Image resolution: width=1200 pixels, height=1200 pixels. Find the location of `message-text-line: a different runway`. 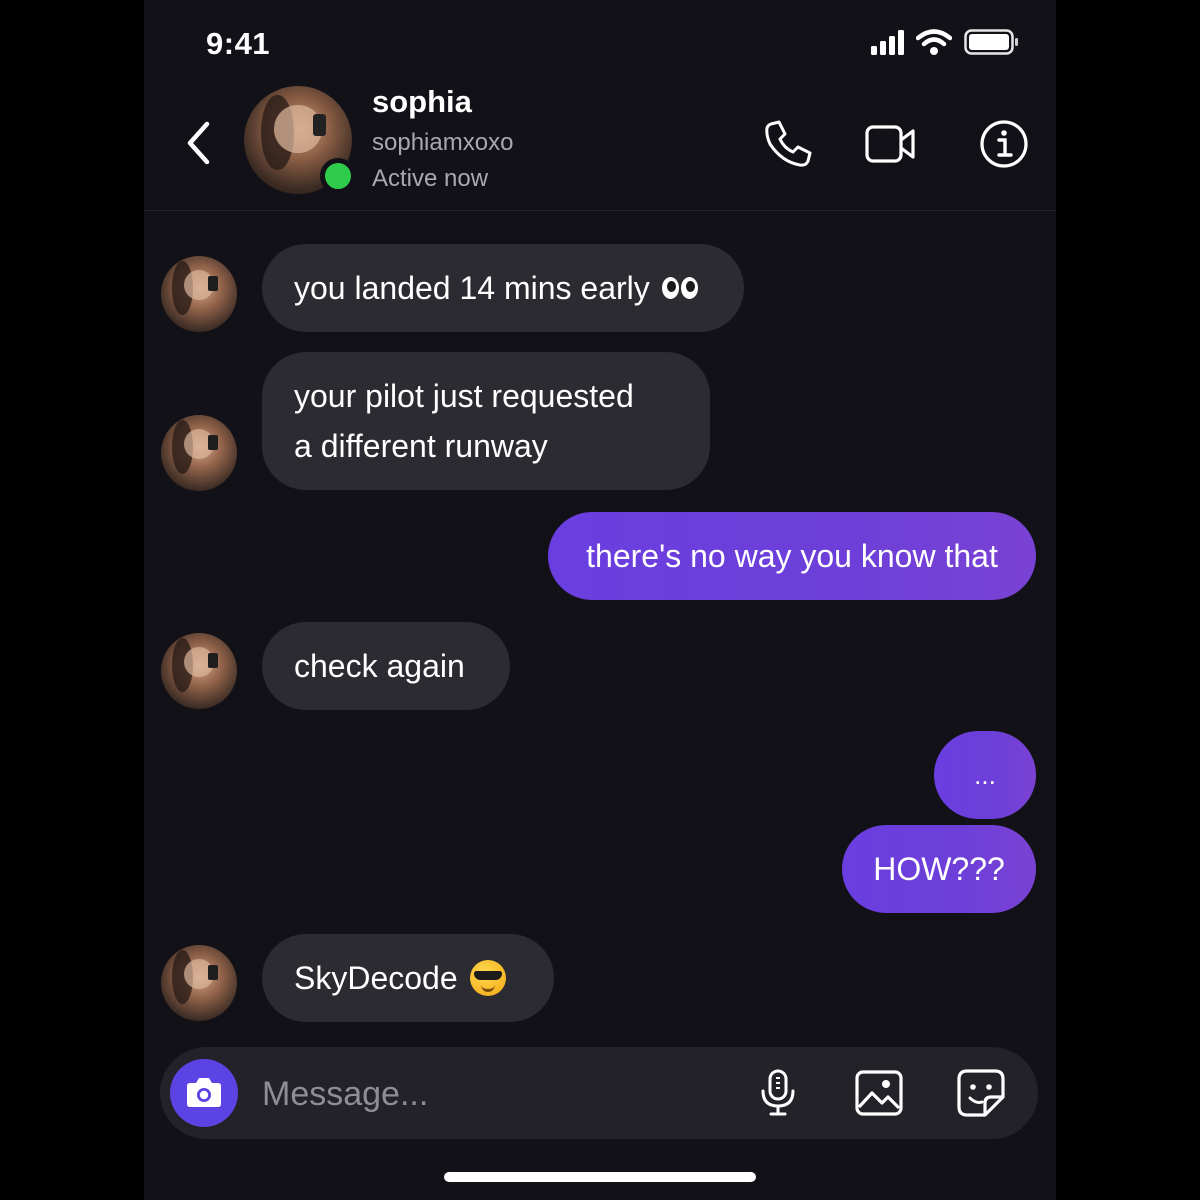

message-text-line: a different runway is located at coordinates (421, 446).